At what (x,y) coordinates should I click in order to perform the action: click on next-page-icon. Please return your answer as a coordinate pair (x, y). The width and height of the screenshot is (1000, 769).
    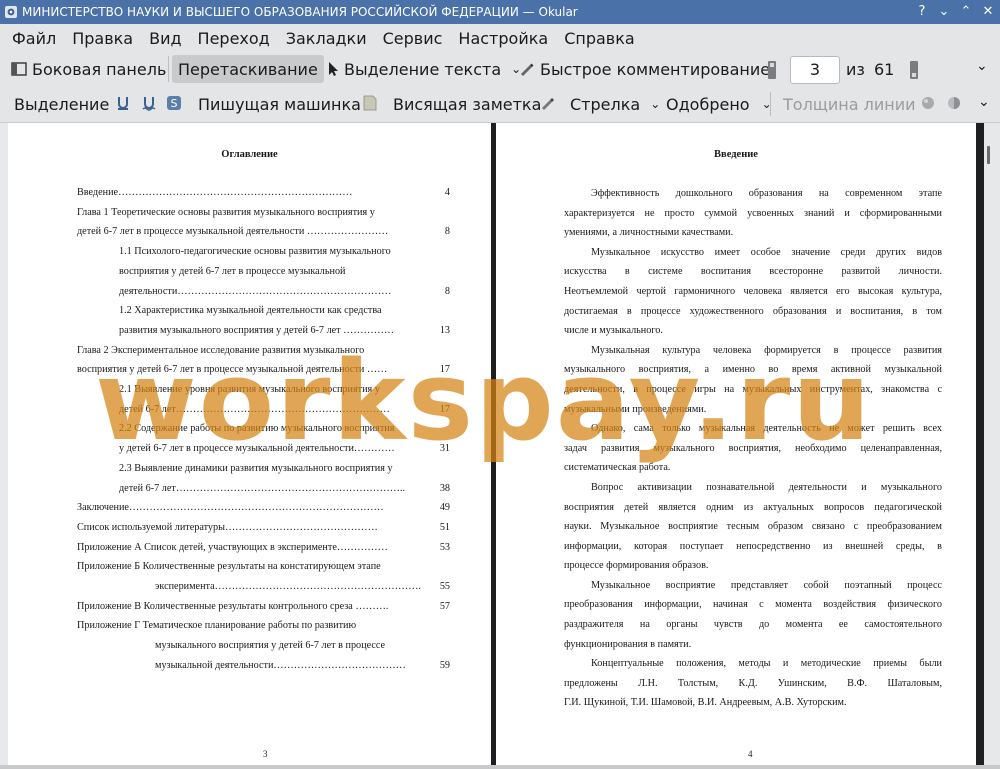
    Looking at the image, I should click on (914, 70).